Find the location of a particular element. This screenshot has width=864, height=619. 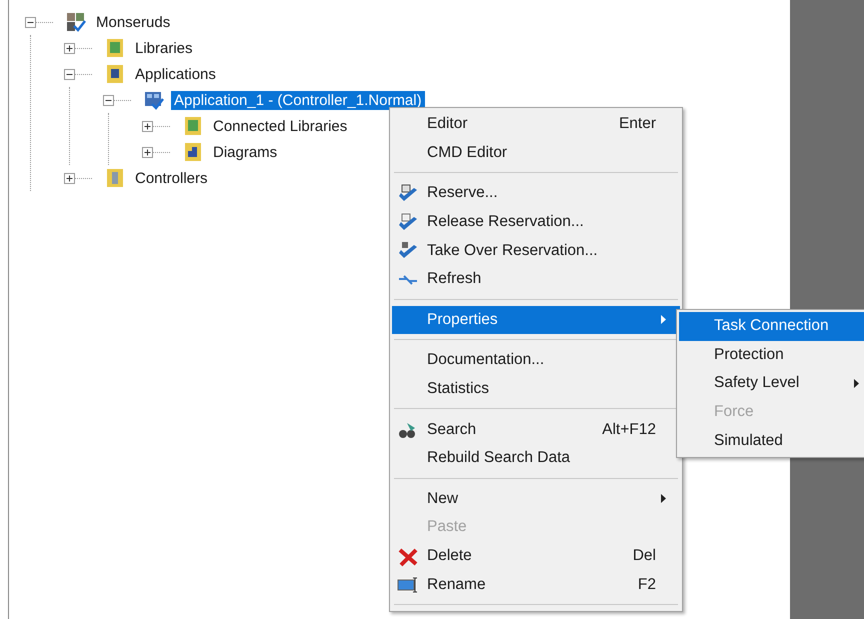

application-icon is located at coordinates (154, 100).